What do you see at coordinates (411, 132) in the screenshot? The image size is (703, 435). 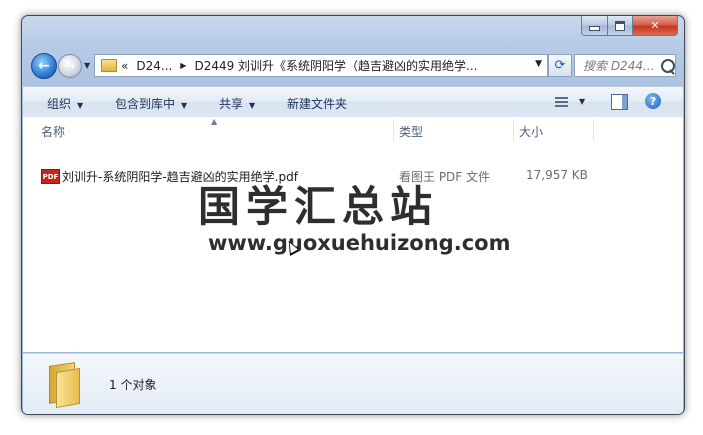 I see `column-type-label: 类型` at bounding box center [411, 132].